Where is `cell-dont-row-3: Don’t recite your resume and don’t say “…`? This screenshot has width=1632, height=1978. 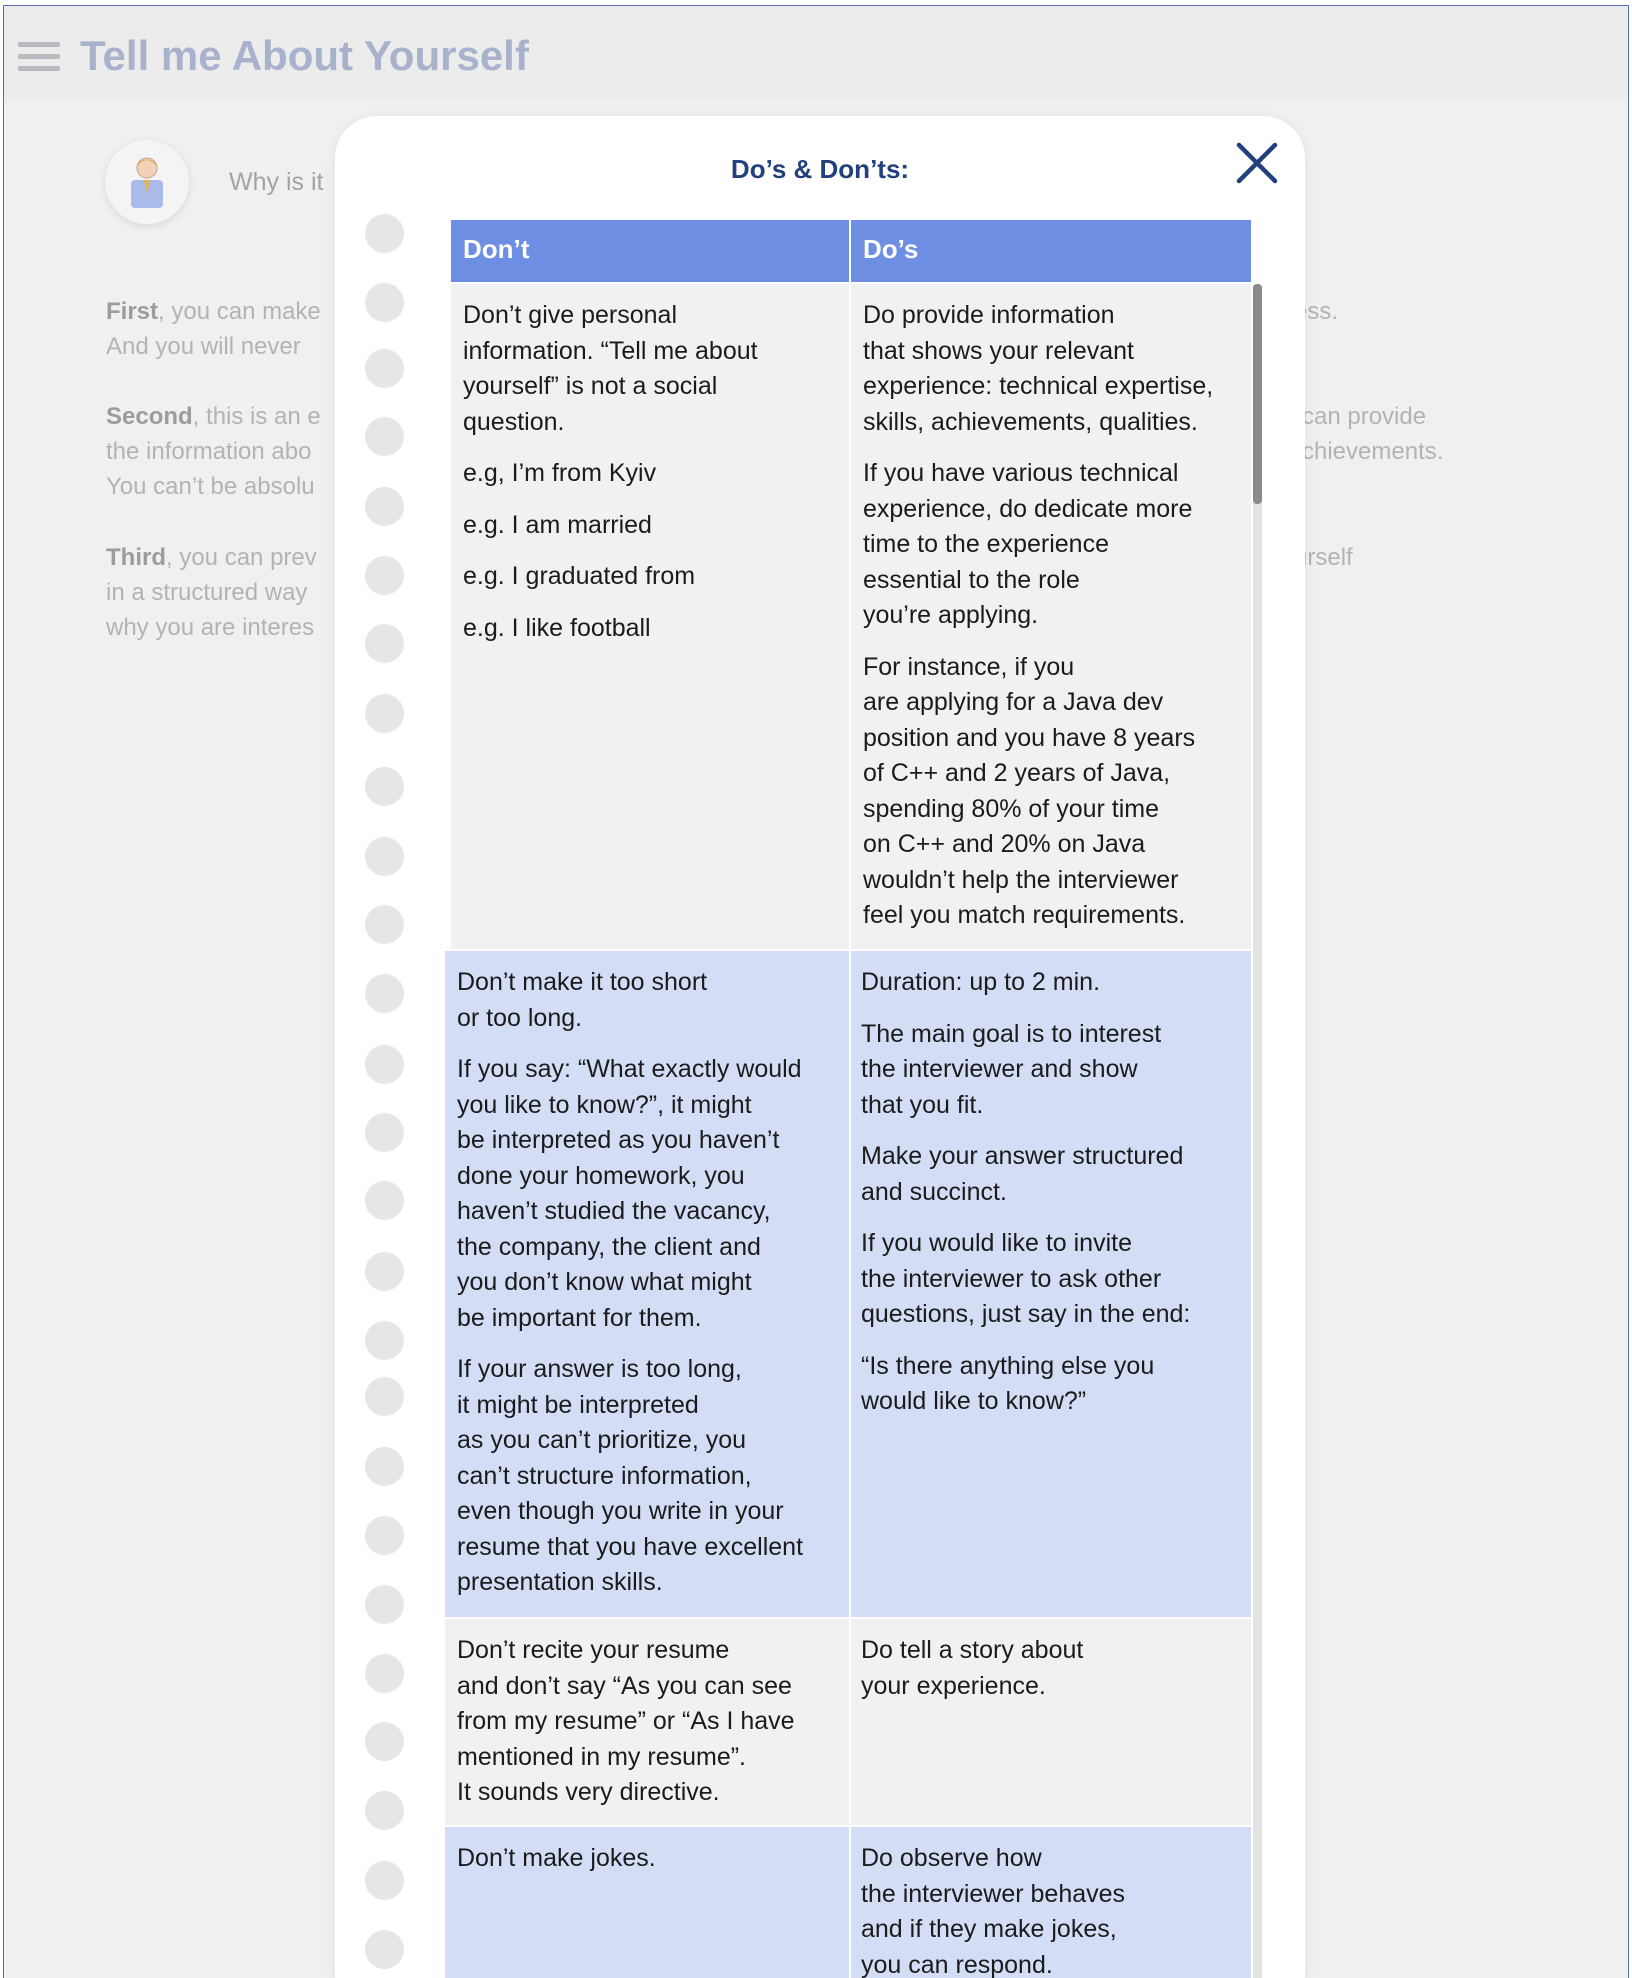 cell-dont-row-3: Don’t recite your resume and don’t say “… is located at coordinates (647, 1722).